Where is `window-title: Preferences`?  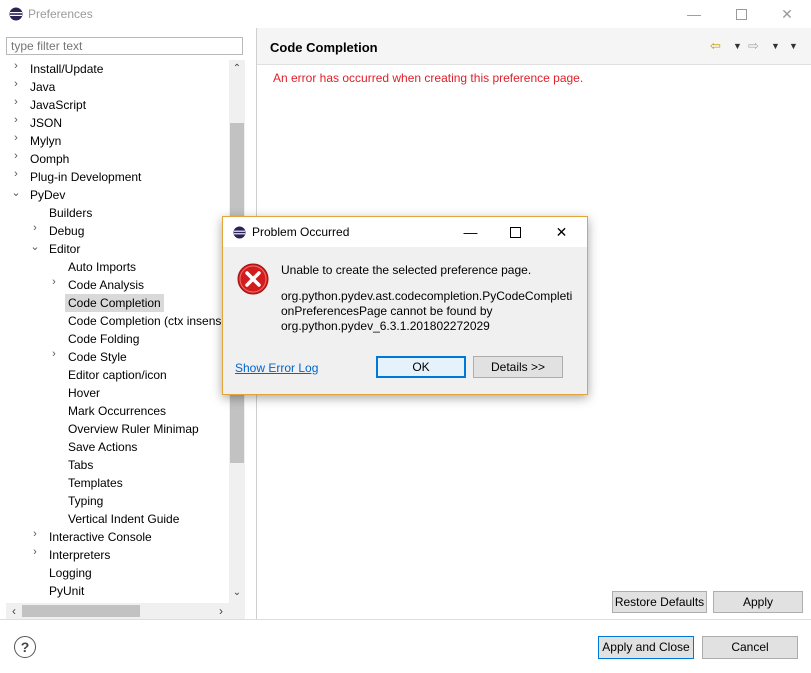
window-title: Preferences is located at coordinates (60, 14).